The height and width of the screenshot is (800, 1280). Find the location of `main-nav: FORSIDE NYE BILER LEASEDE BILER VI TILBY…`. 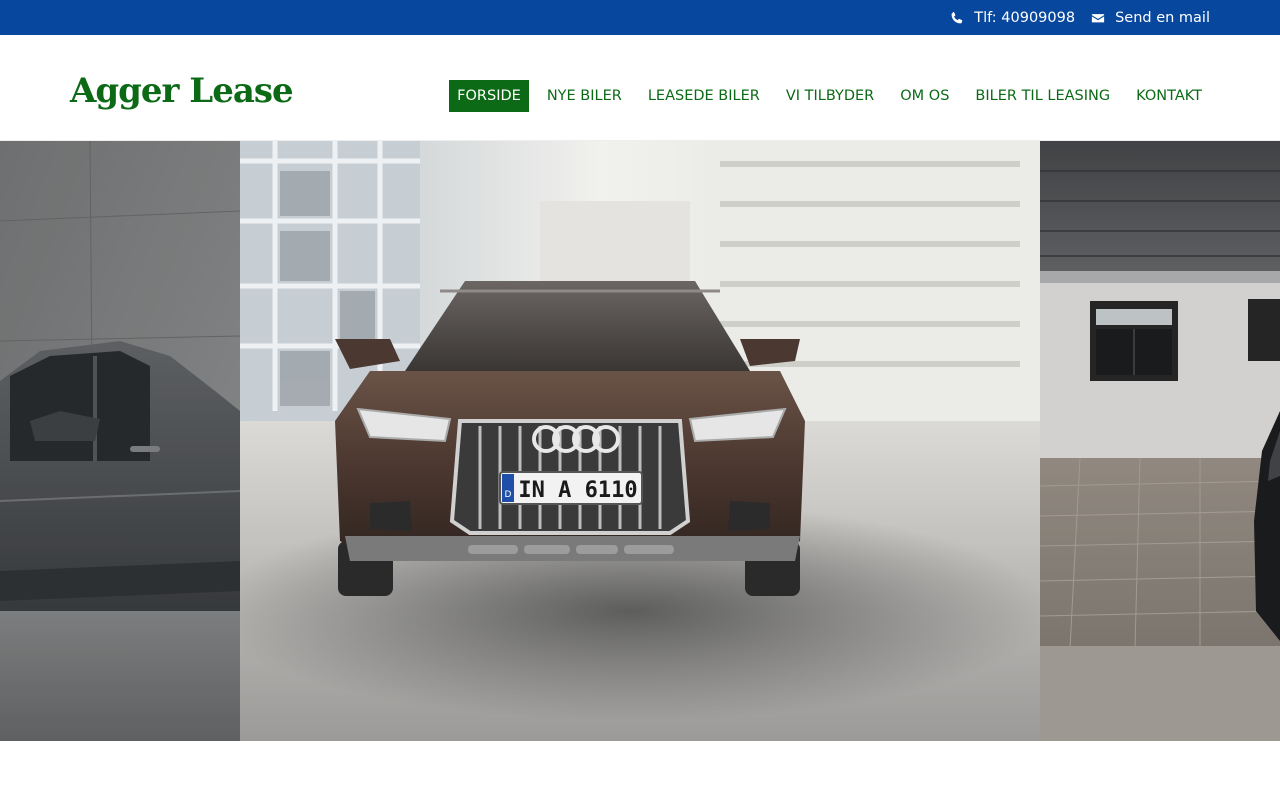

main-nav: FORSIDE NYE BILER LEASEDE BILER VI TILBY… is located at coordinates (824, 96).